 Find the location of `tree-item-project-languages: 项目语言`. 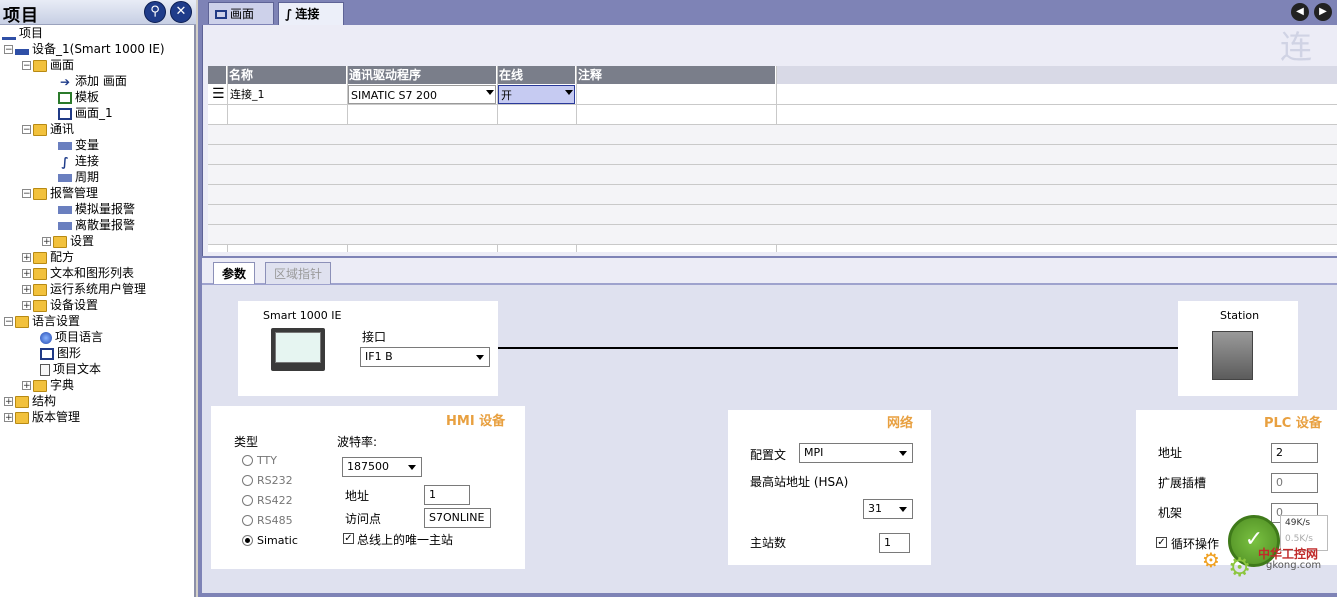

tree-item-project-languages: 项目语言 is located at coordinates (71, 337).